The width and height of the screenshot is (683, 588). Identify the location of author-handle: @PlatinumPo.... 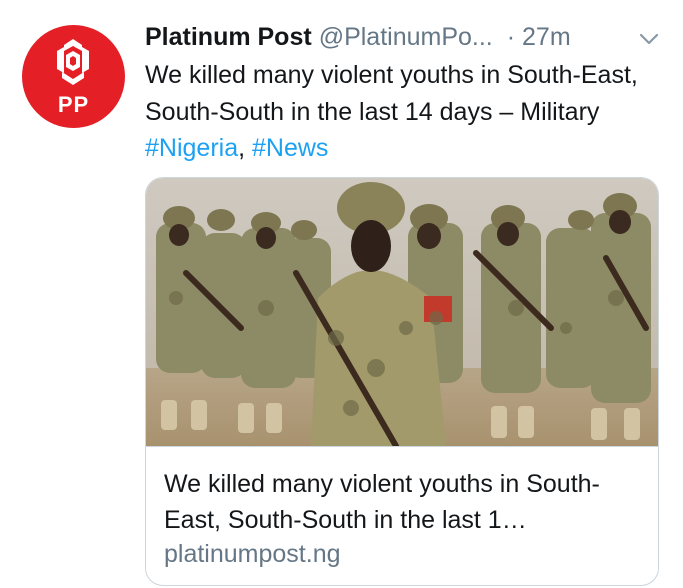
(406, 37).